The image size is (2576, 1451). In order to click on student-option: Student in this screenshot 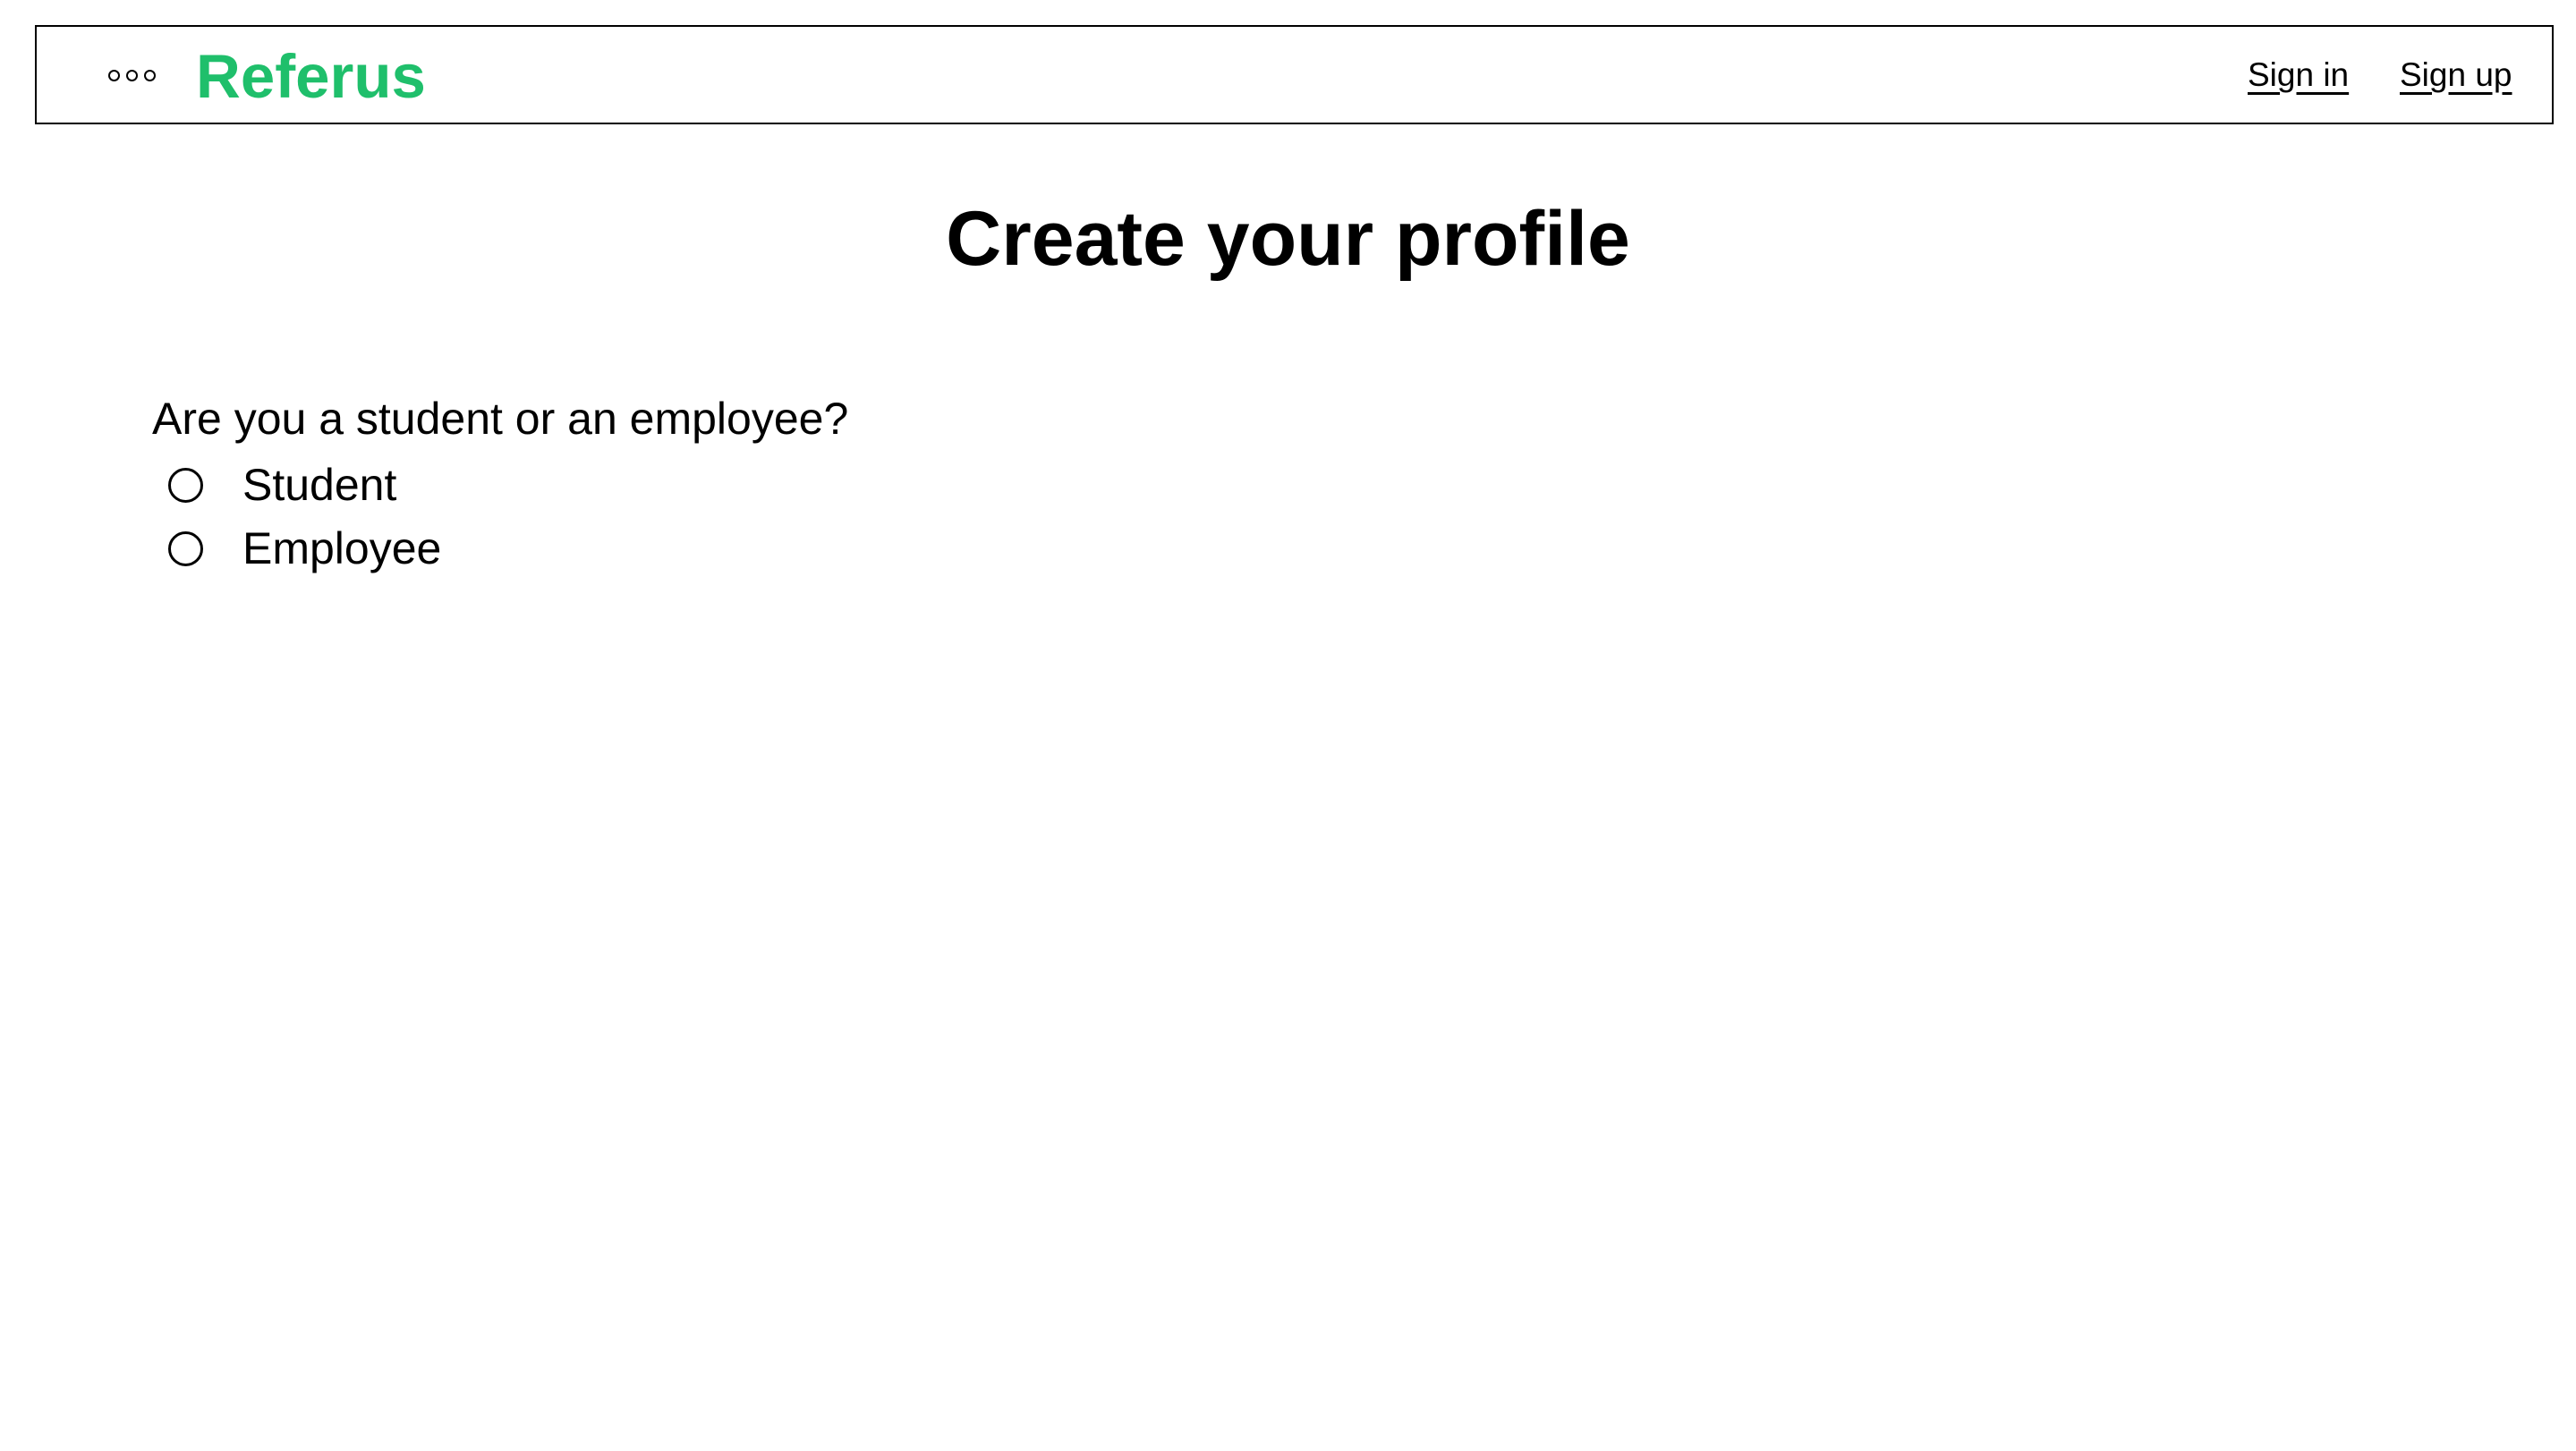, I will do `click(282, 485)`.